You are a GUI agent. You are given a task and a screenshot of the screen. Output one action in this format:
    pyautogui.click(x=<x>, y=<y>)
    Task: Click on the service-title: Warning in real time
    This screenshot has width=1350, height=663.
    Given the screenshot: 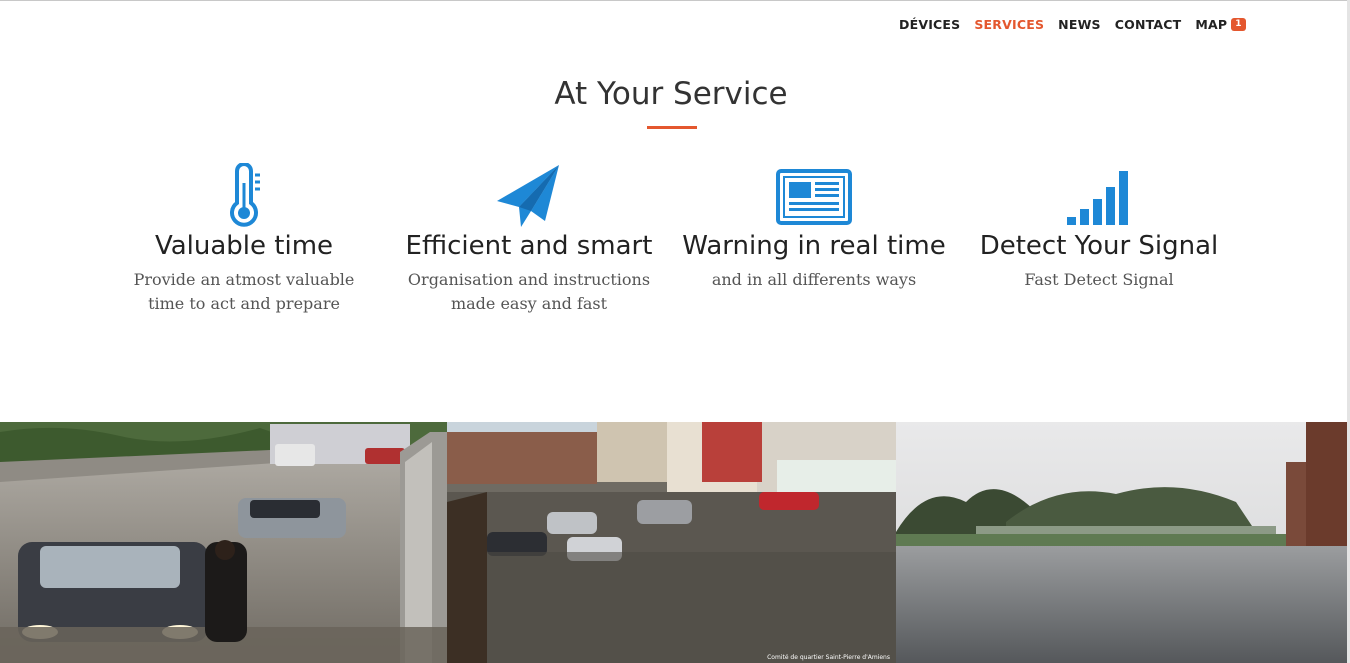 What is the action you would take?
    pyautogui.click(x=814, y=246)
    